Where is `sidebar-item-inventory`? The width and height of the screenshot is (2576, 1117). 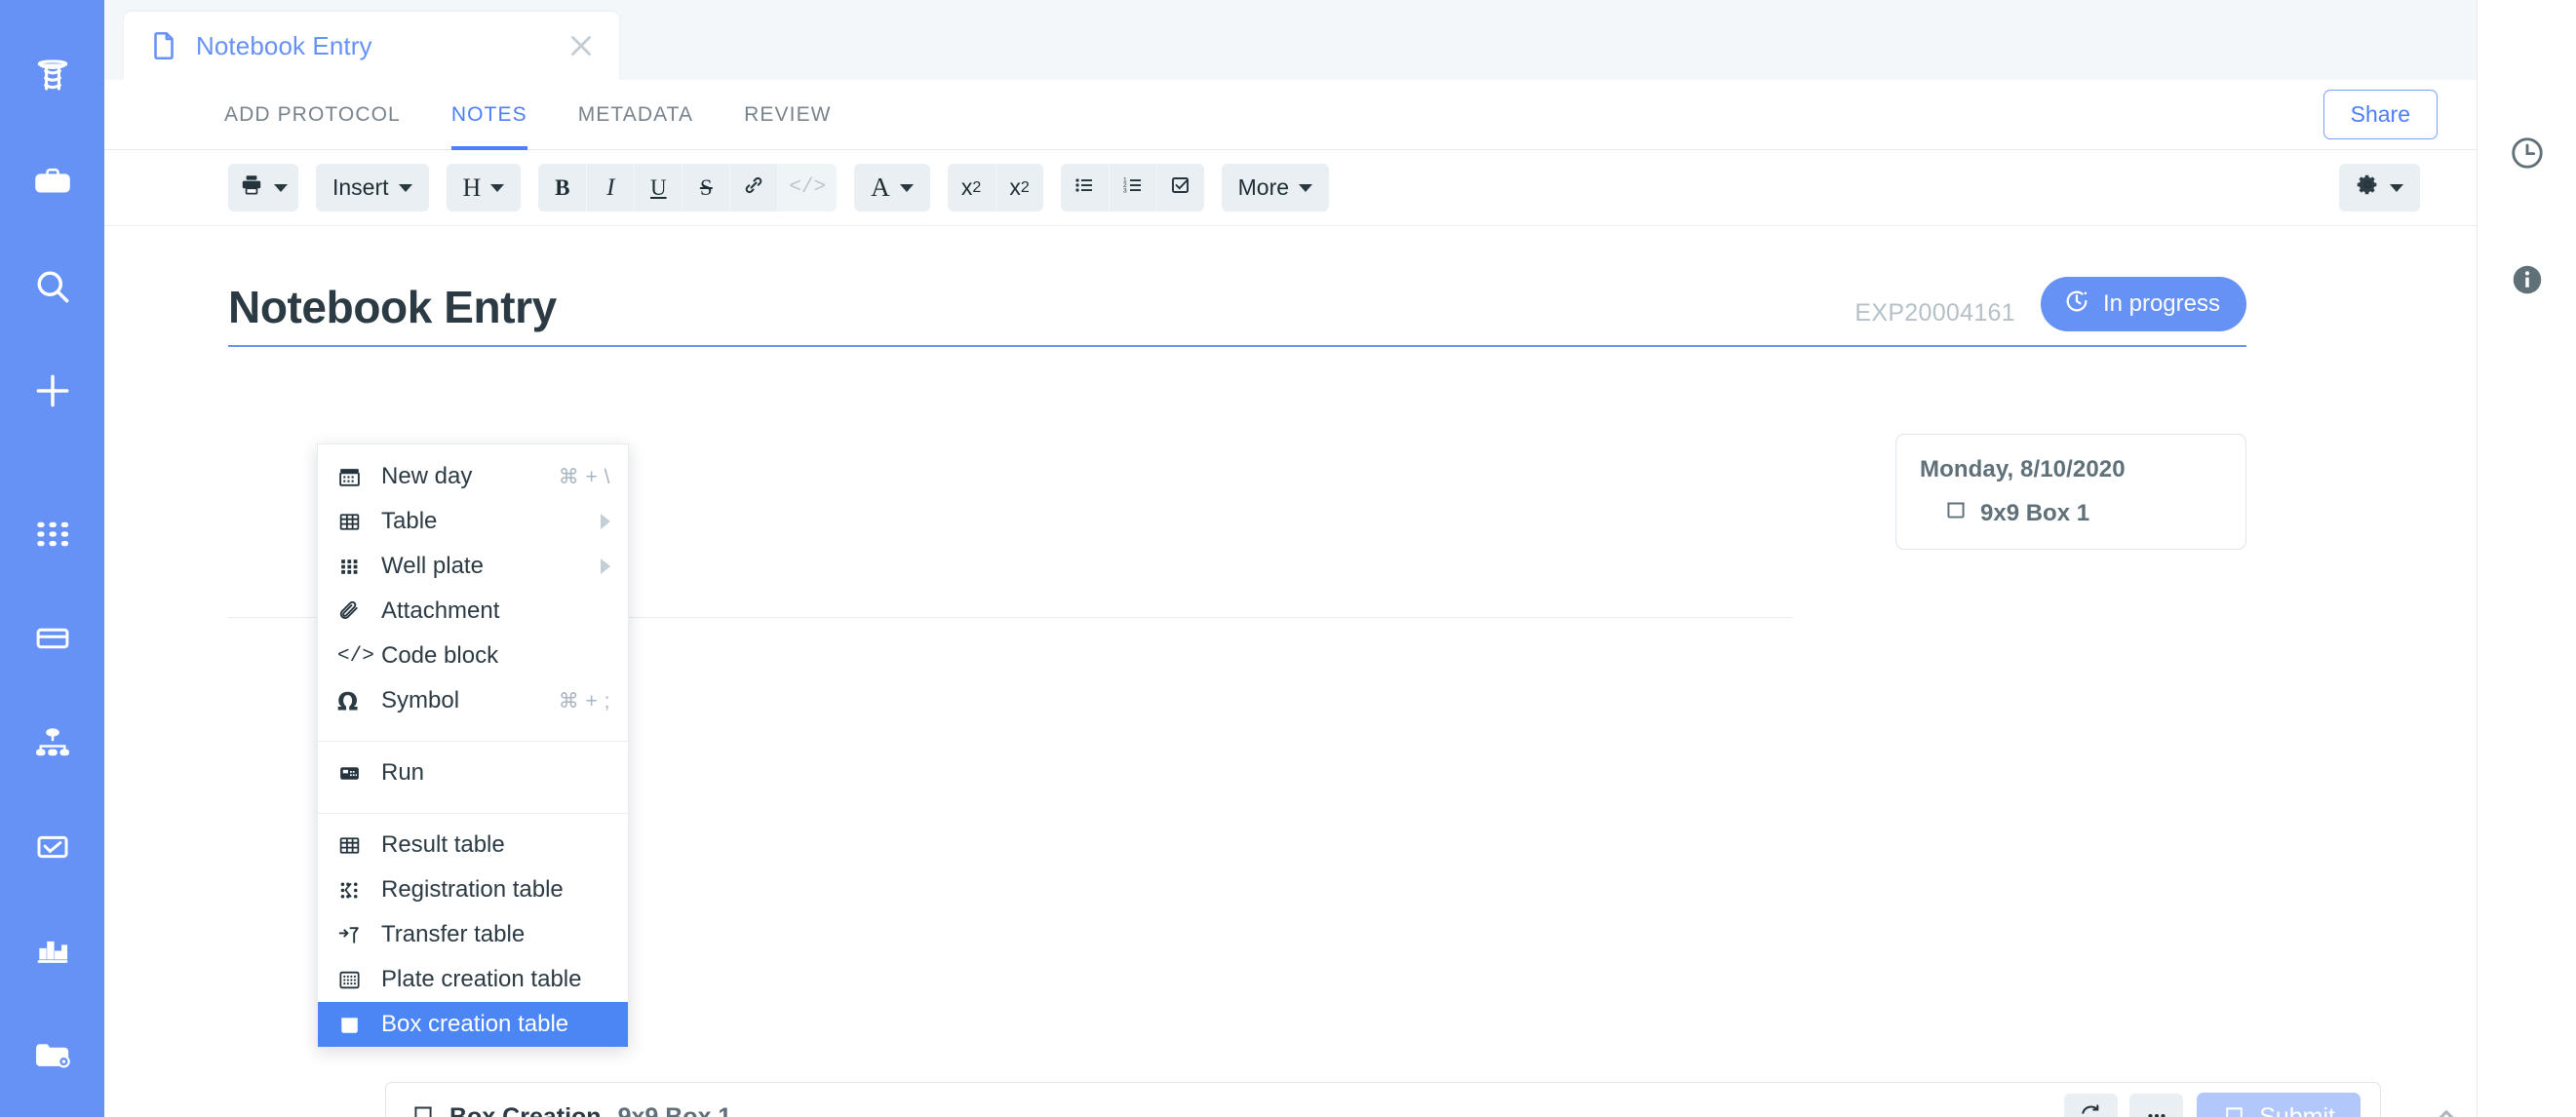 sidebar-item-inventory is located at coordinates (52, 77).